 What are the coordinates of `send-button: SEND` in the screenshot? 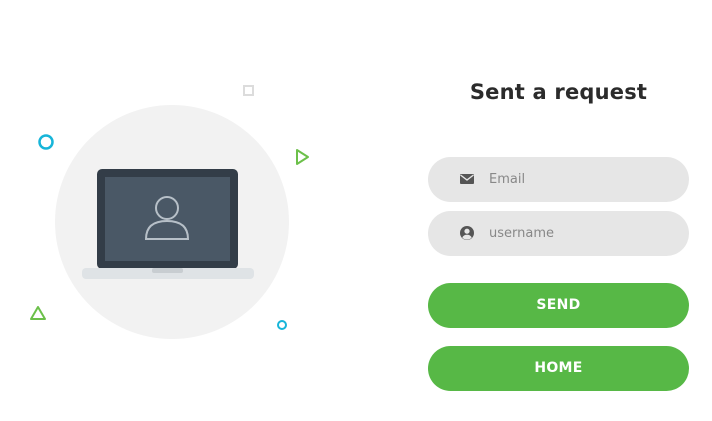 It's located at (558, 305).